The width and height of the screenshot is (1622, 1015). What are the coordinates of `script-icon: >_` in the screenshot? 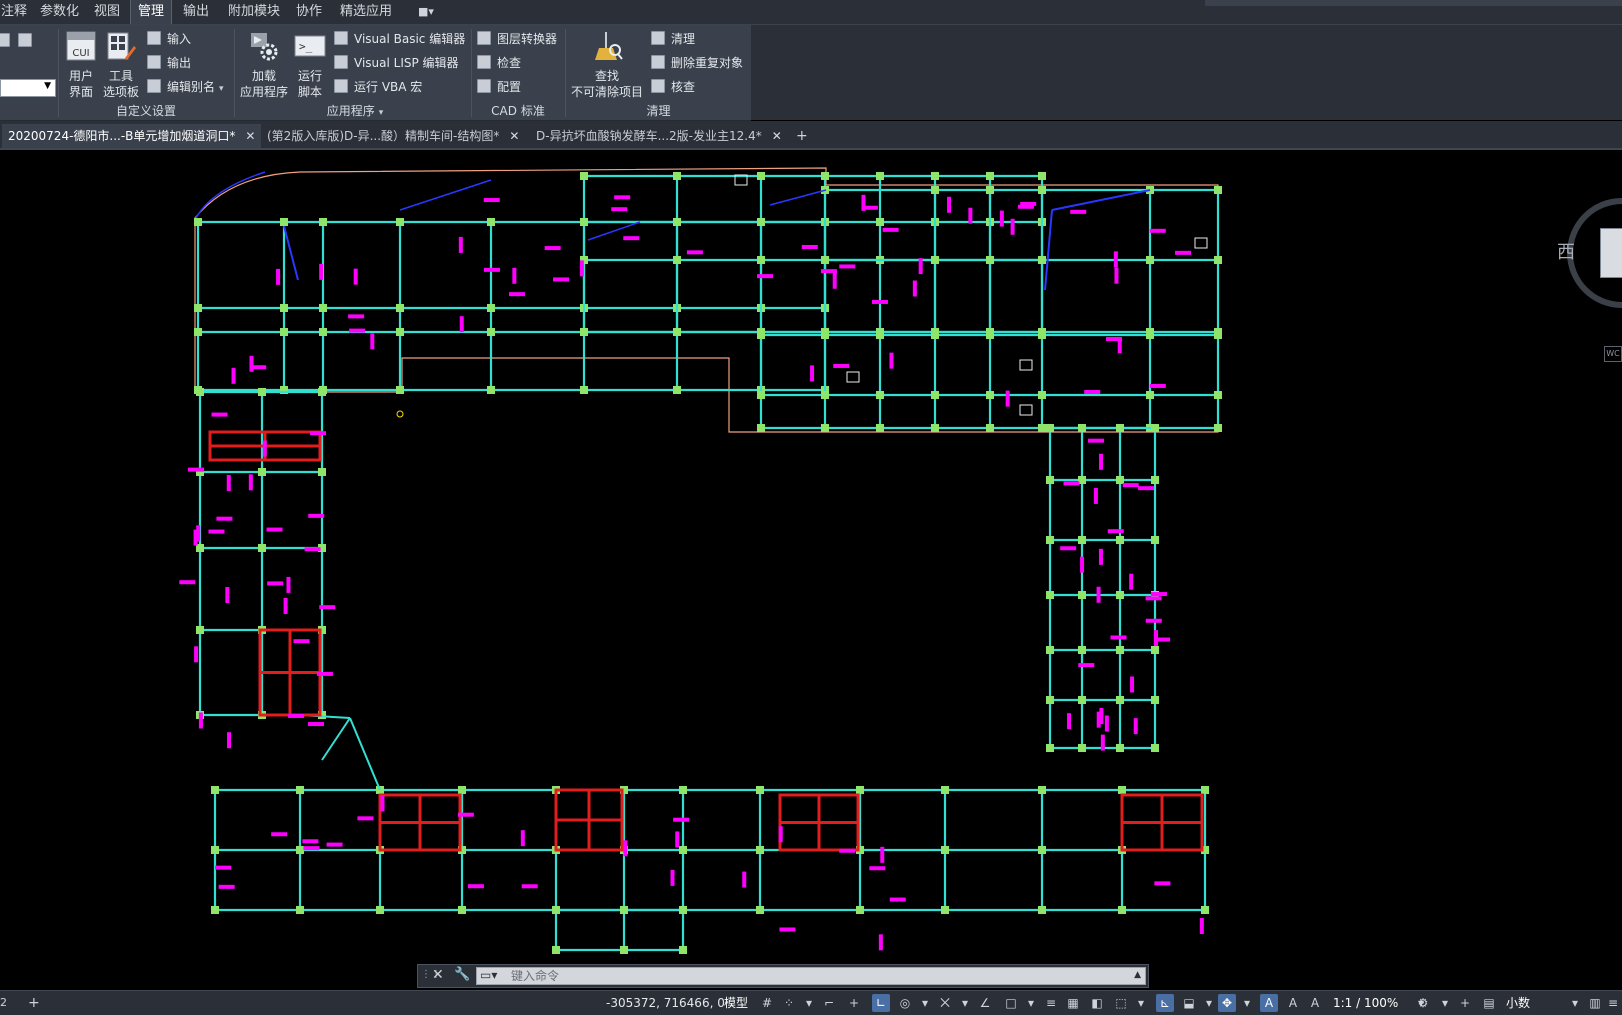 It's located at (310, 46).